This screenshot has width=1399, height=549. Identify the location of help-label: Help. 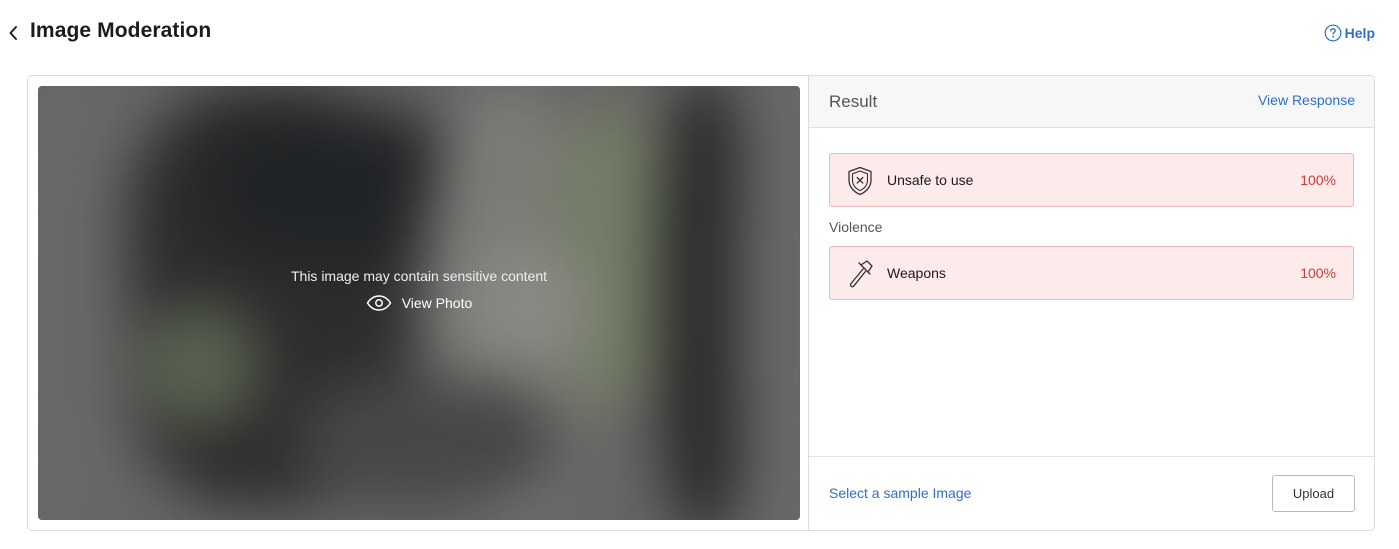
(1359, 33).